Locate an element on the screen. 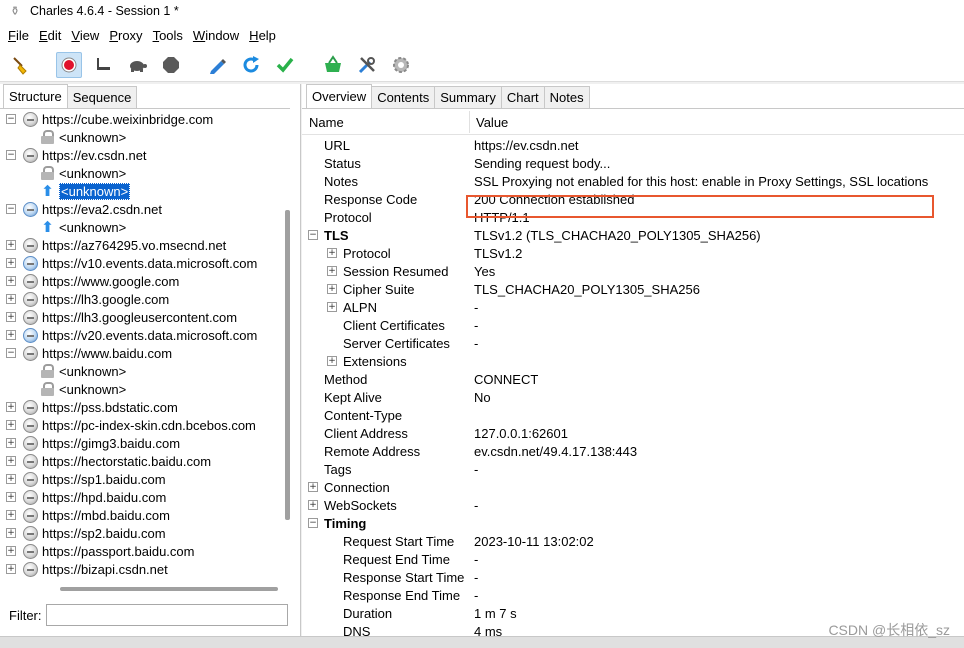  basket-icon is located at coordinates (333, 65).